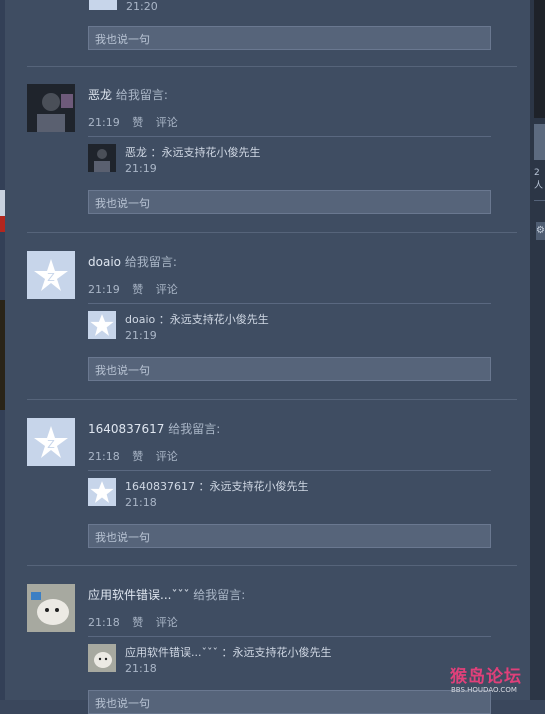 Image resolution: width=545 pixels, height=714 pixels. Describe the element at coordinates (484, 690) in the screenshot. I see `watermark-url: BBS.HOUDAO.COM` at that location.